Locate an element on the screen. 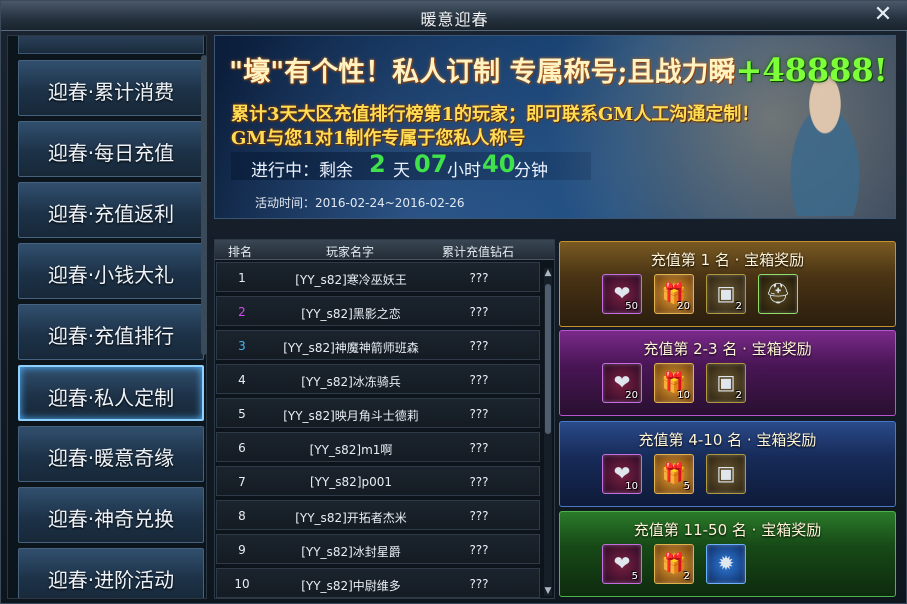 The width and height of the screenshot is (907, 604). table-row: 1 [YY_s82]寒冷巫妖王??? is located at coordinates (378, 277).